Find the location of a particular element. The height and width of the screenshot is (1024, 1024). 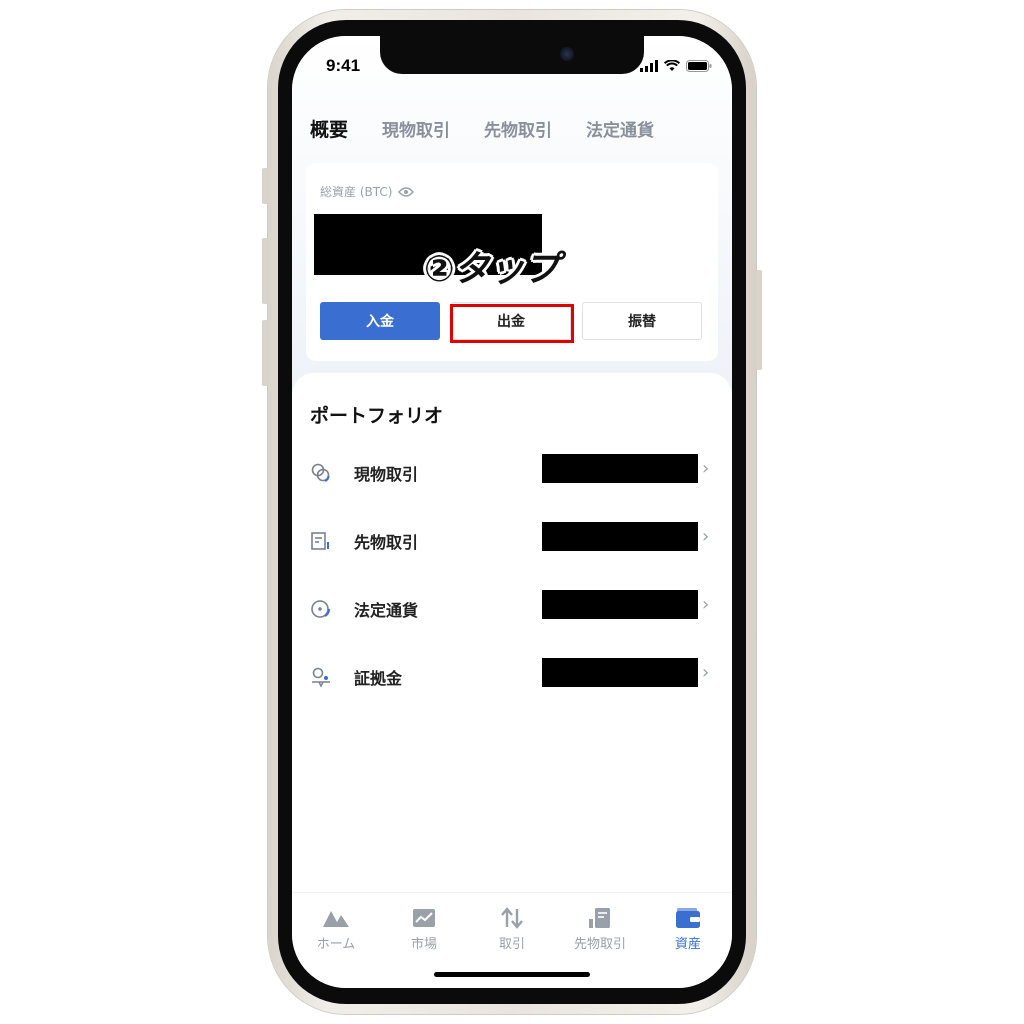

transfer-button: 振替 is located at coordinates (642, 321).